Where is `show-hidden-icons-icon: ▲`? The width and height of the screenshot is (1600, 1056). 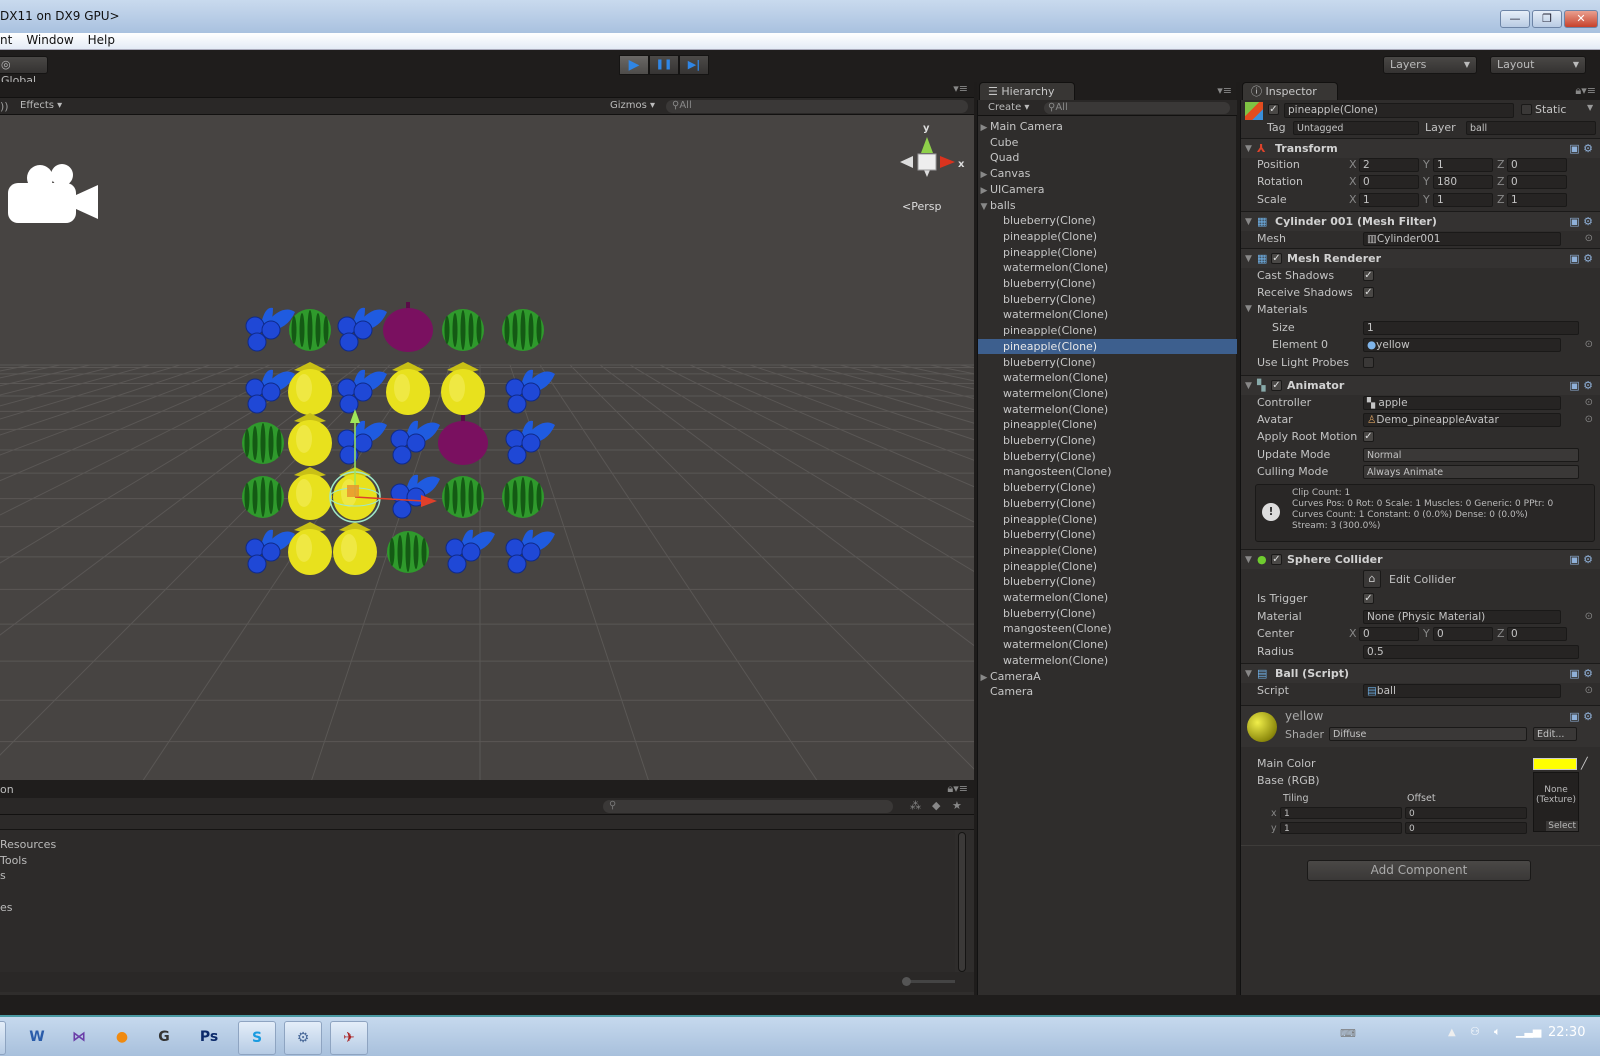
show-hidden-icons-icon: ▲ is located at coordinates (1452, 1032).